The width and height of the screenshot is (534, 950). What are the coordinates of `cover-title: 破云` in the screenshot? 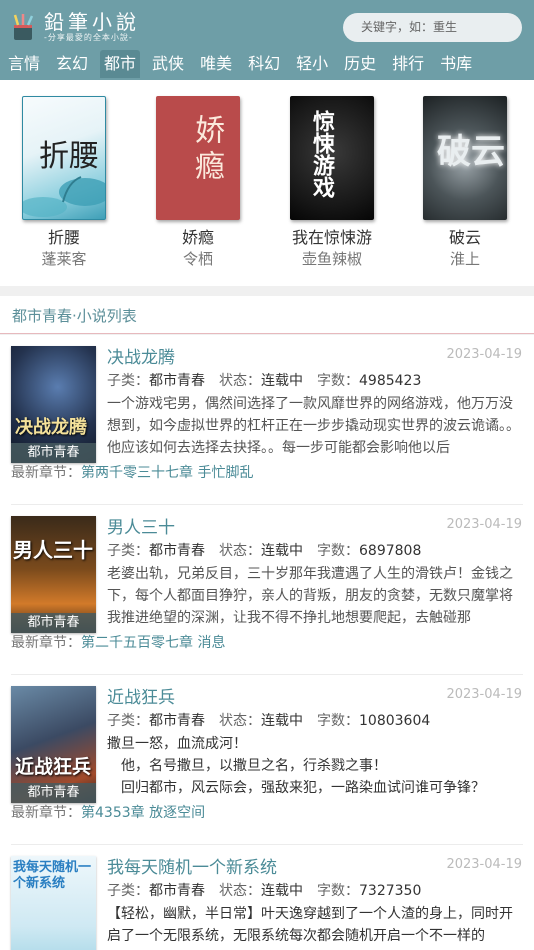 It's located at (471, 152).